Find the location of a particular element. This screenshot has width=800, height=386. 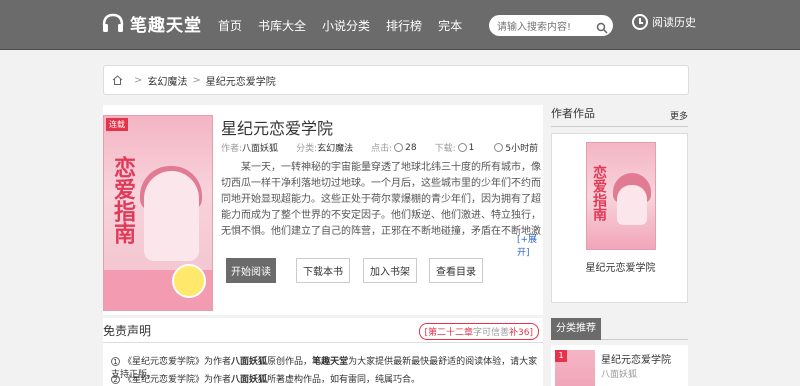

category-link: 玄幻魔法 is located at coordinates (335, 147).